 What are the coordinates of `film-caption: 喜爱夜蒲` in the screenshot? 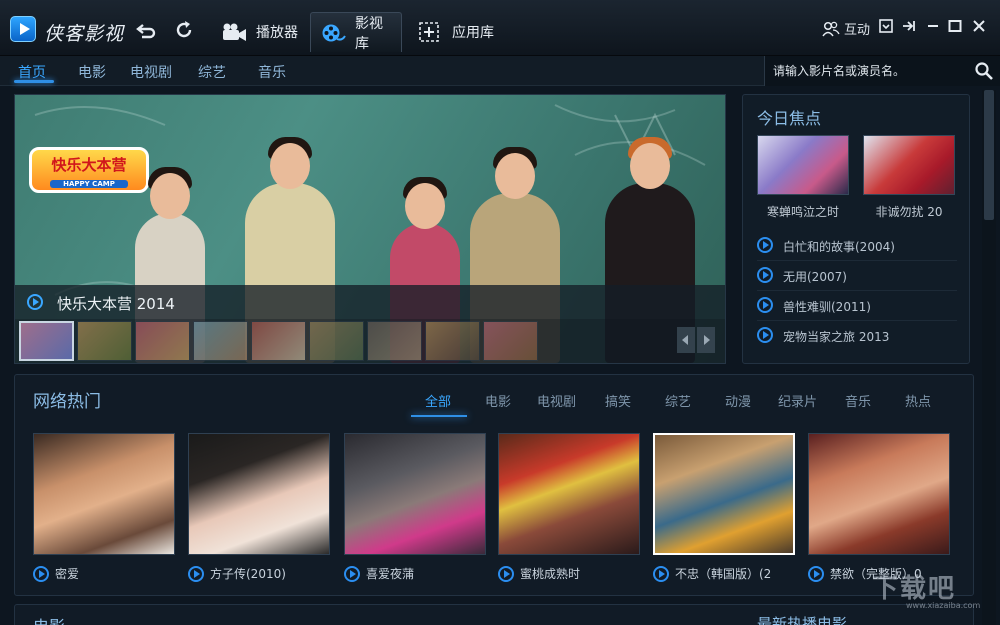 It's located at (415, 574).